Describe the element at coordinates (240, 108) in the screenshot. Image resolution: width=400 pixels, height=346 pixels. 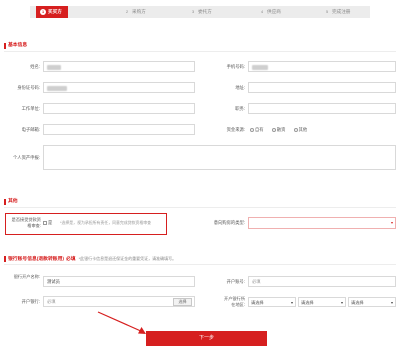
I see `position-label: 职务:` at that location.